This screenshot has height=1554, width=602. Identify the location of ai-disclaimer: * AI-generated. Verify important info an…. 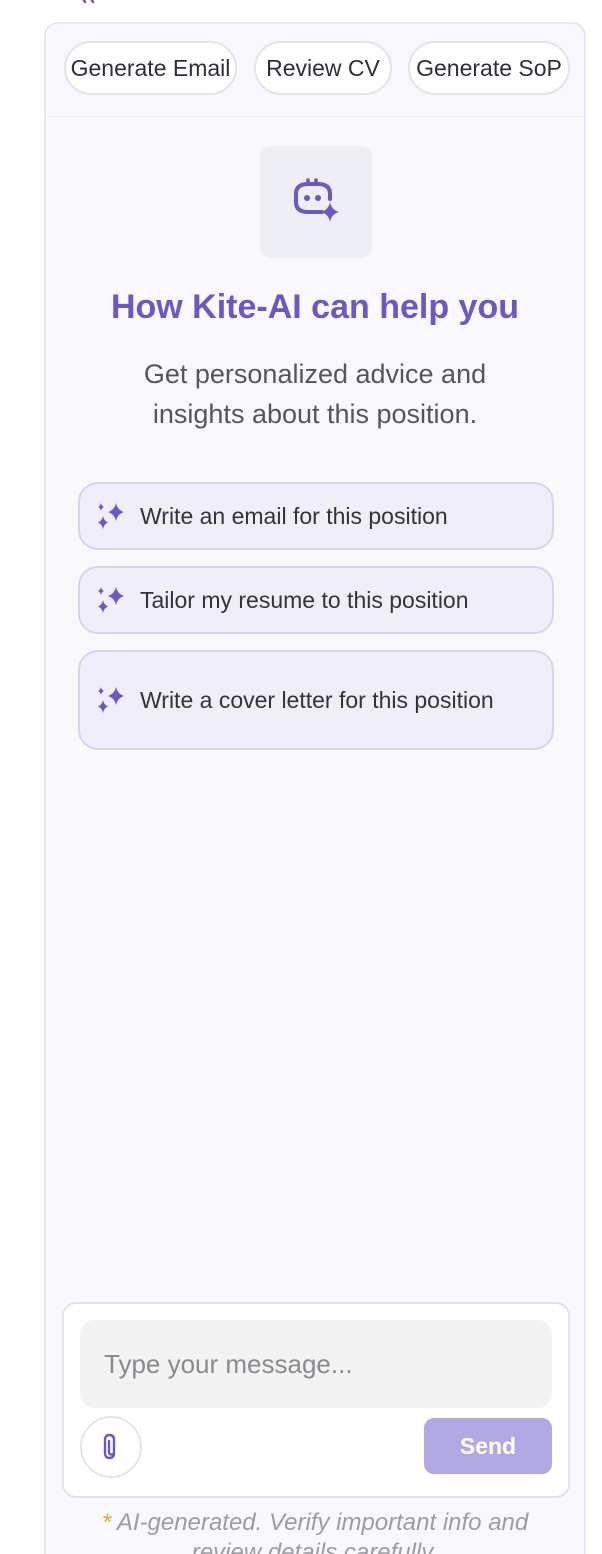
(315, 1531).